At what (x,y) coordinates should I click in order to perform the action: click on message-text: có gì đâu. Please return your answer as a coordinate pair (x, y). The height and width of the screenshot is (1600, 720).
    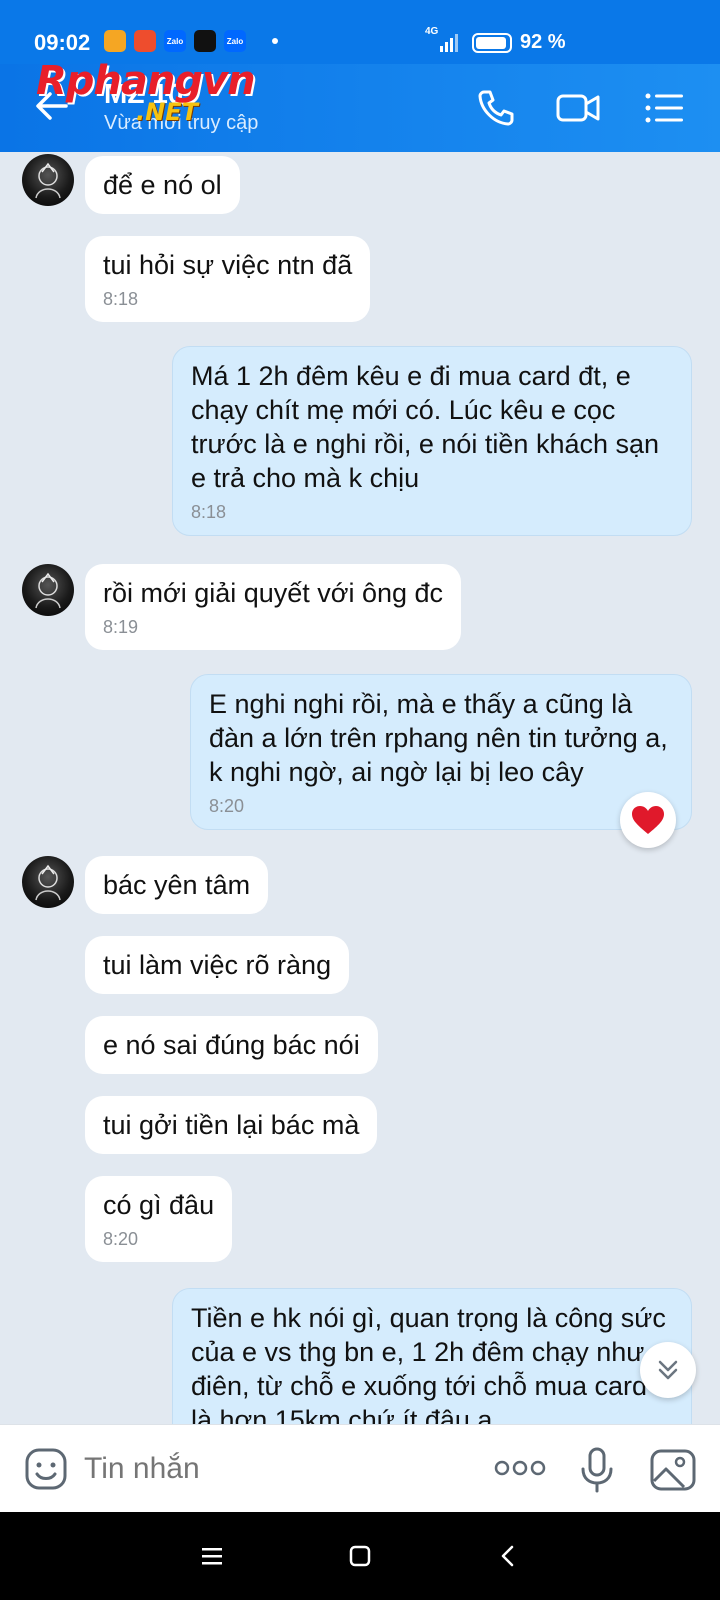
    Looking at the image, I should click on (159, 1205).